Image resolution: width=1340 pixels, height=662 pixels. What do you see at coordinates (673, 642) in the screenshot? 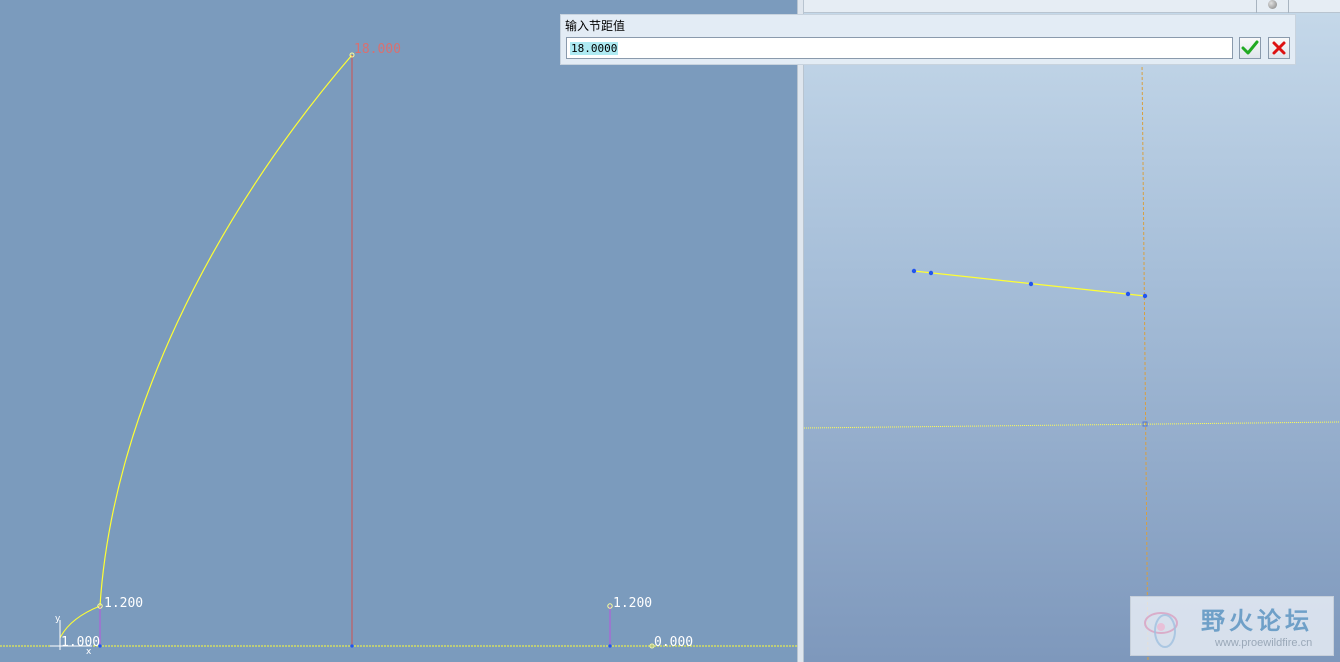
I see `label-end: 0.000` at bounding box center [673, 642].